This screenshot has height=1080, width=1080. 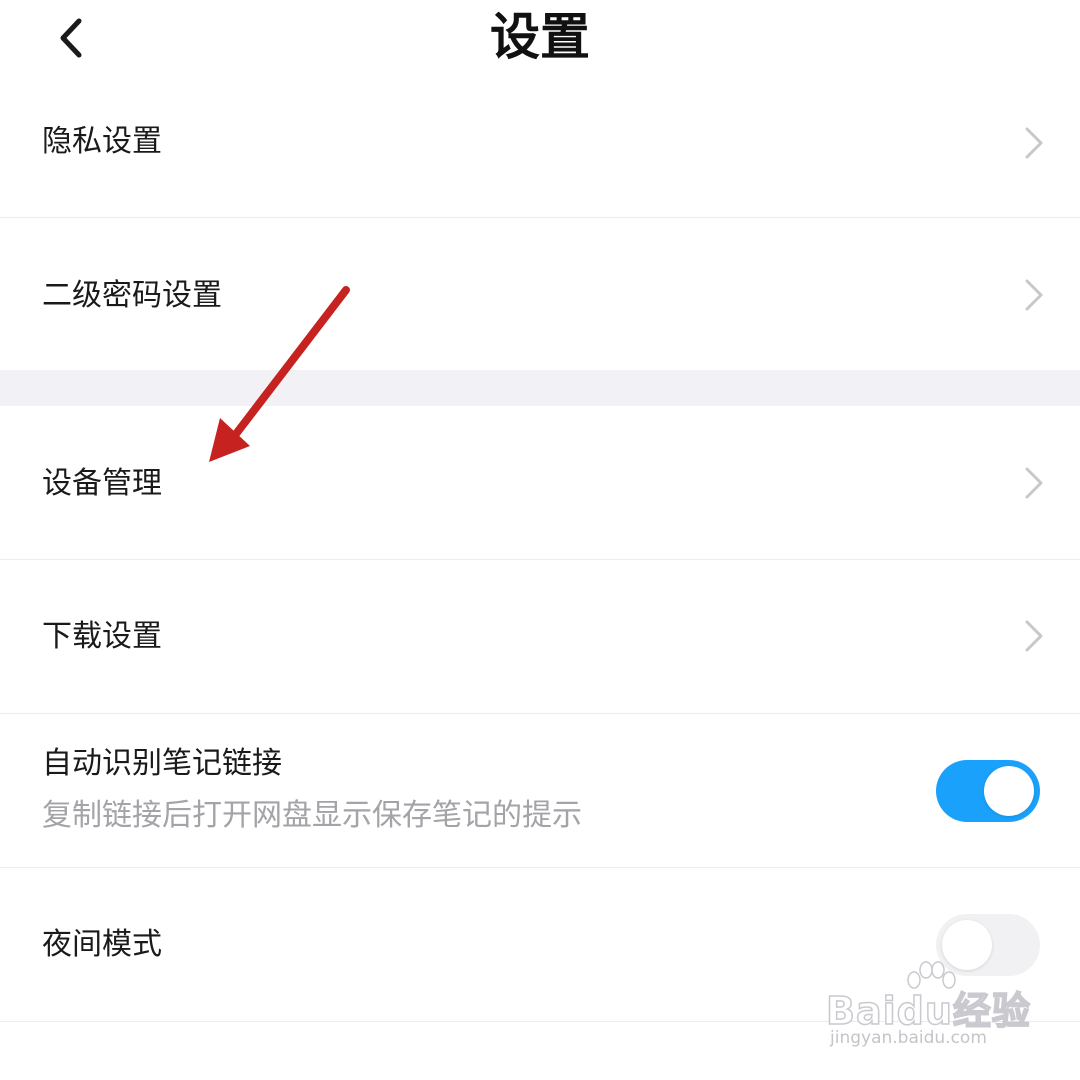 What do you see at coordinates (540, 294) in the screenshot?
I see `settings-row-secondary-password: 二级密码设置` at bounding box center [540, 294].